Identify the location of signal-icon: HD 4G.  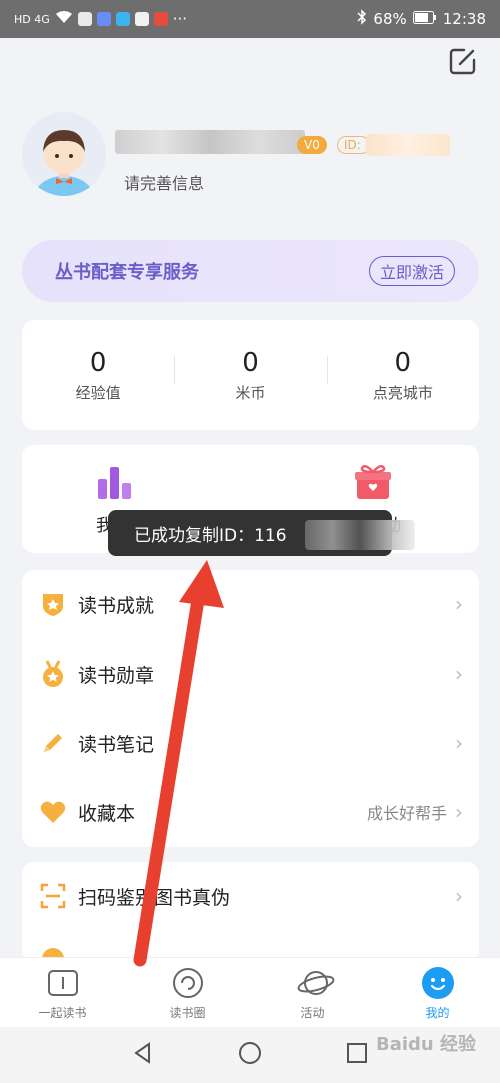
(32, 19).